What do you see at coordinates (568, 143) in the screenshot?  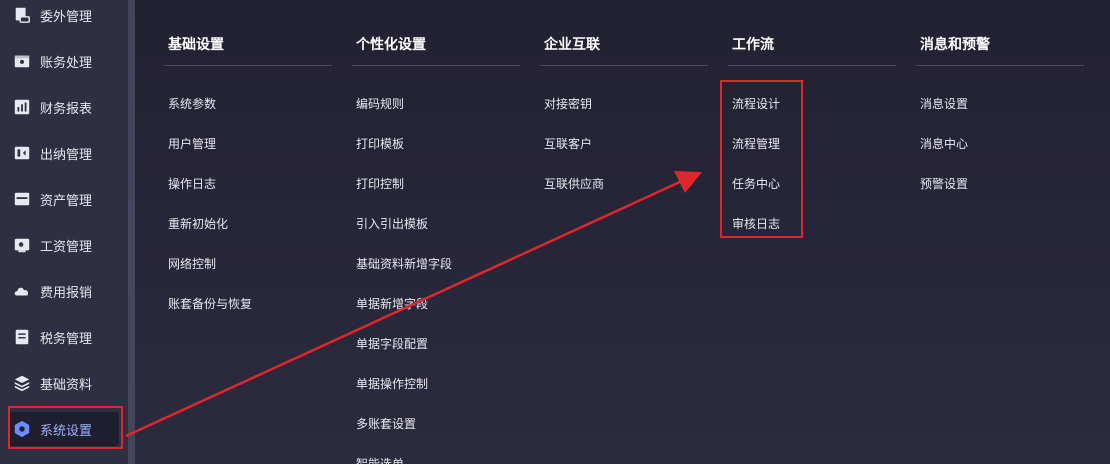 I see `menu-link: 互联客户` at bounding box center [568, 143].